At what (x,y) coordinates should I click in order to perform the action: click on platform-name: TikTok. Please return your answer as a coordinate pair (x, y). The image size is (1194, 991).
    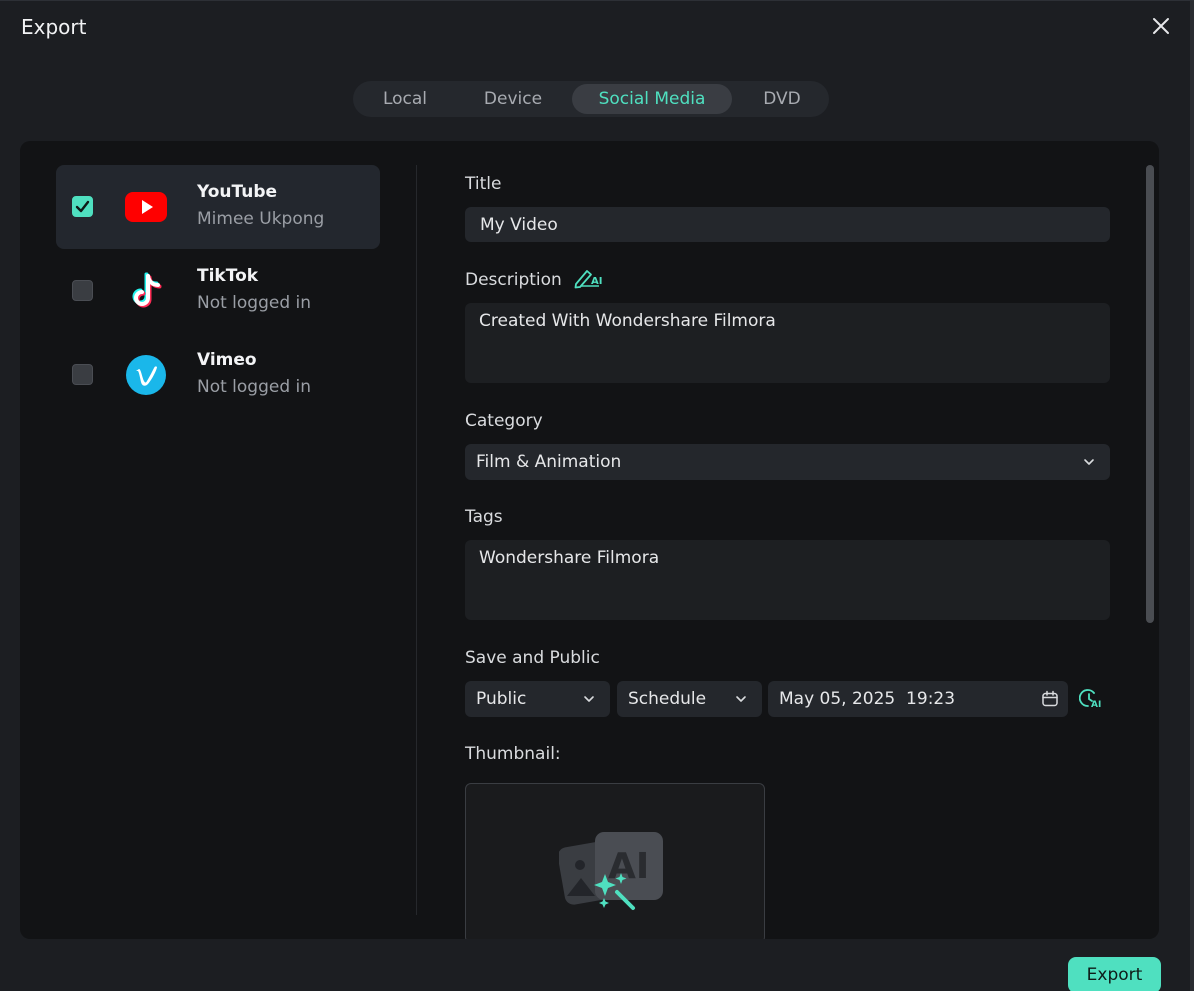
    Looking at the image, I should click on (228, 276).